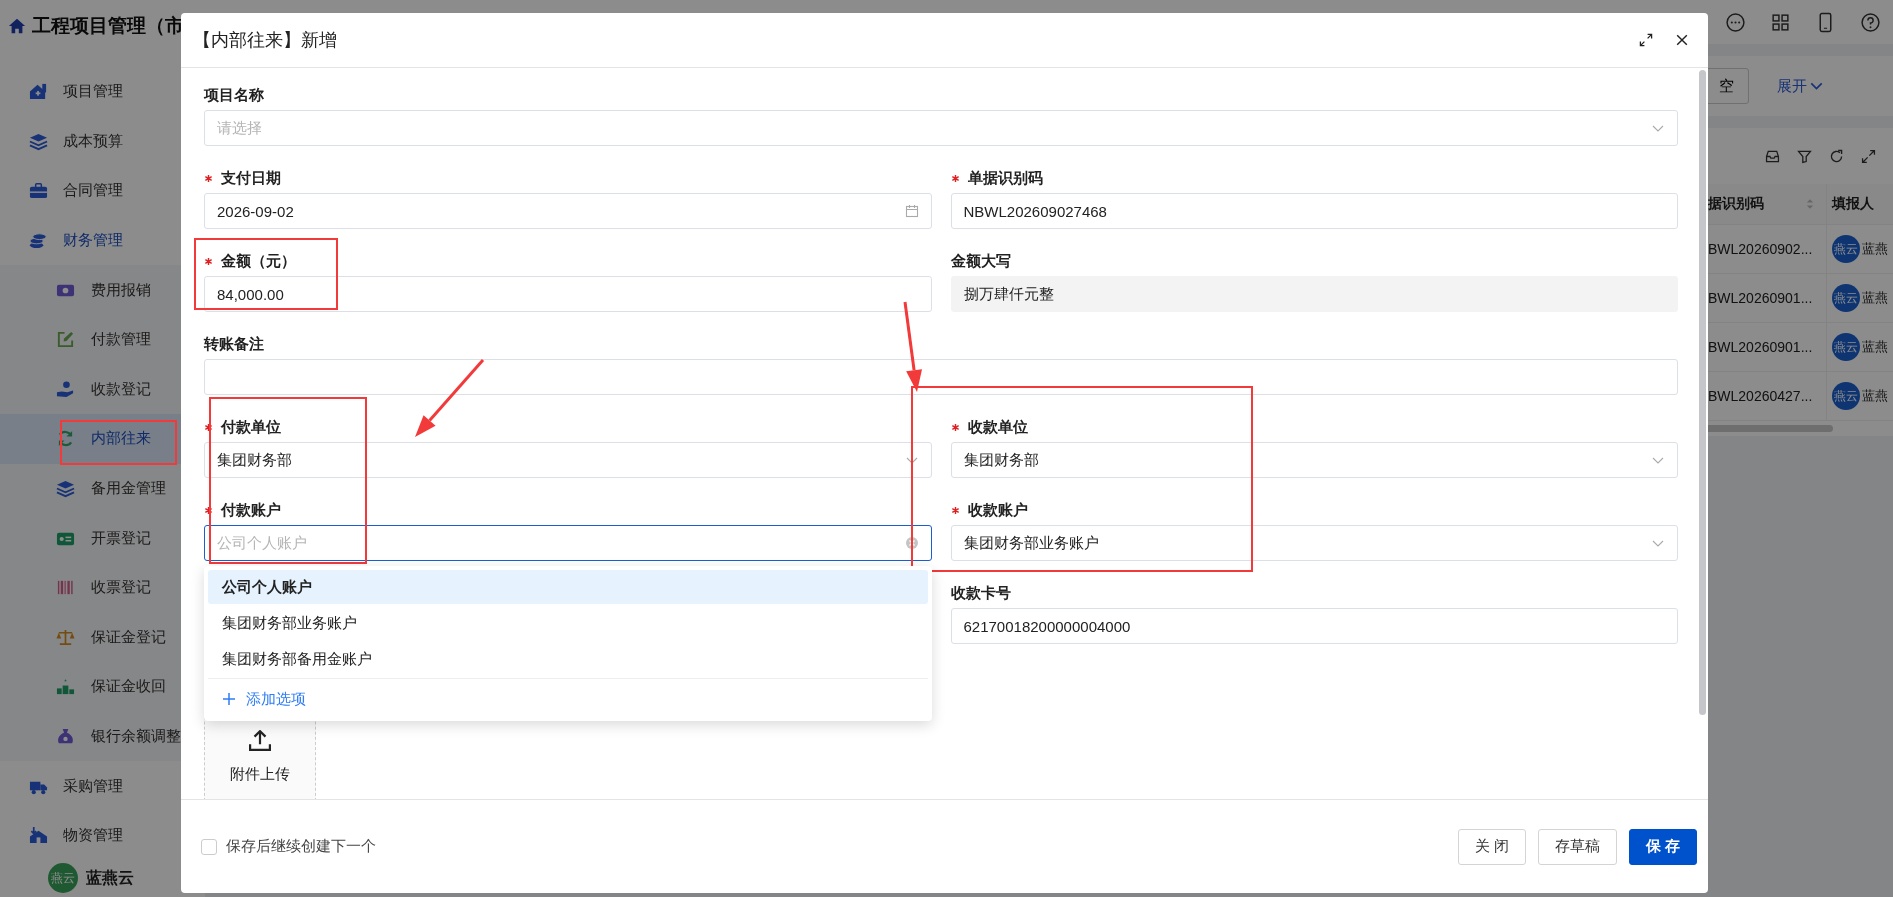  What do you see at coordinates (1735, 22) in the screenshot?
I see `chat-icon` at bounding box center [1735, 22].